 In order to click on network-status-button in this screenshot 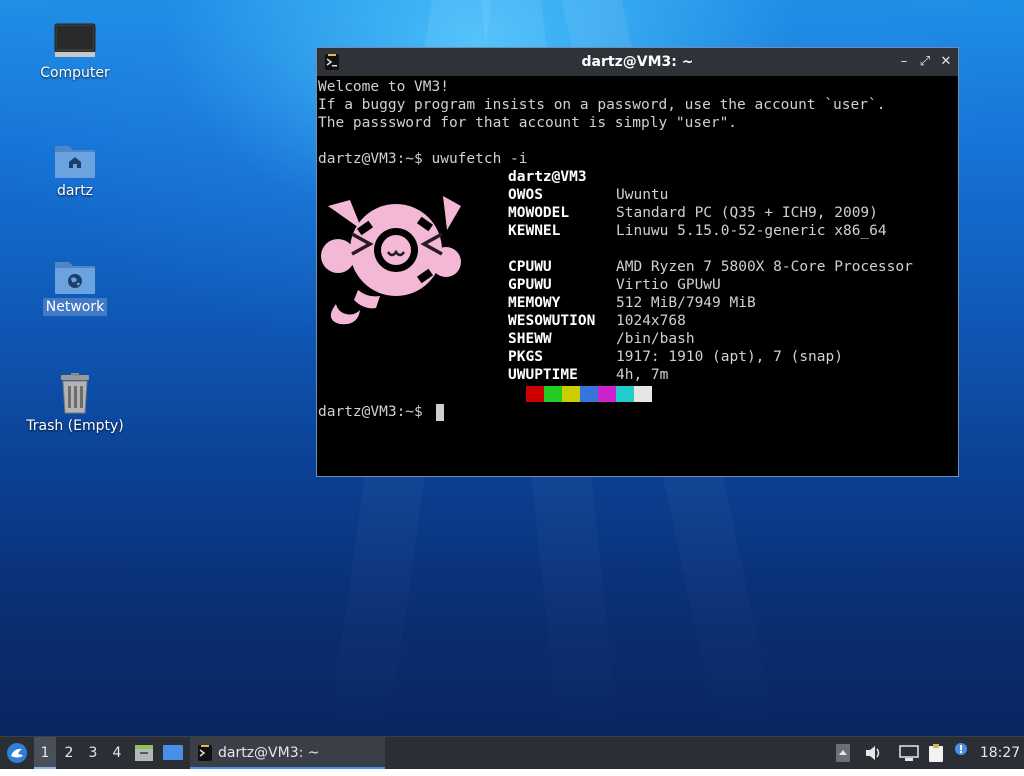, I will do `click(909, 753)`.